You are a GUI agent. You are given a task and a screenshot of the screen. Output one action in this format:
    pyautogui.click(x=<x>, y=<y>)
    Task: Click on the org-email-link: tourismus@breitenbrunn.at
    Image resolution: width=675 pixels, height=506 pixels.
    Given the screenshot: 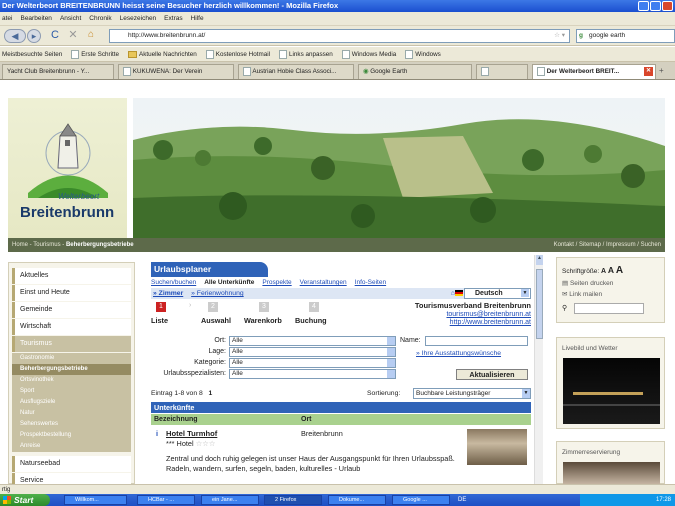 What is the action you would take?
    pyautogui.click(x=473, y=315)
    